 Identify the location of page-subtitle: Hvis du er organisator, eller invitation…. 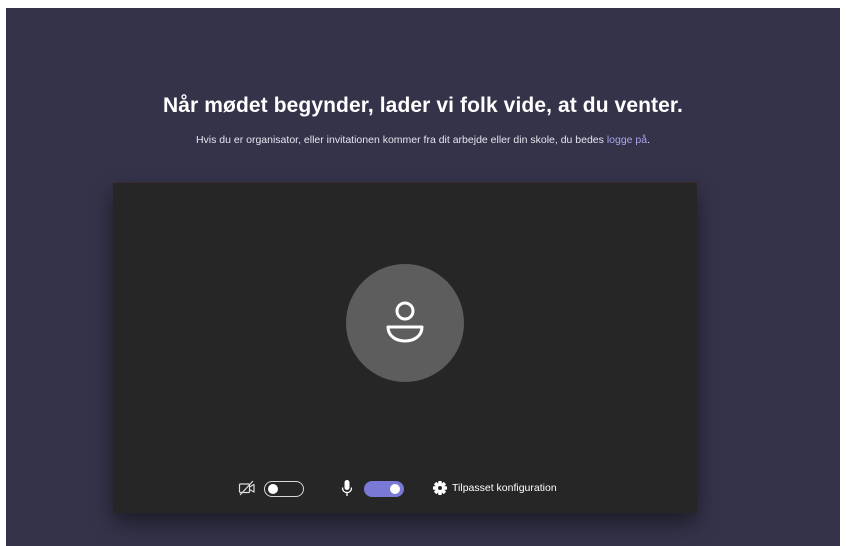
(423, 140).